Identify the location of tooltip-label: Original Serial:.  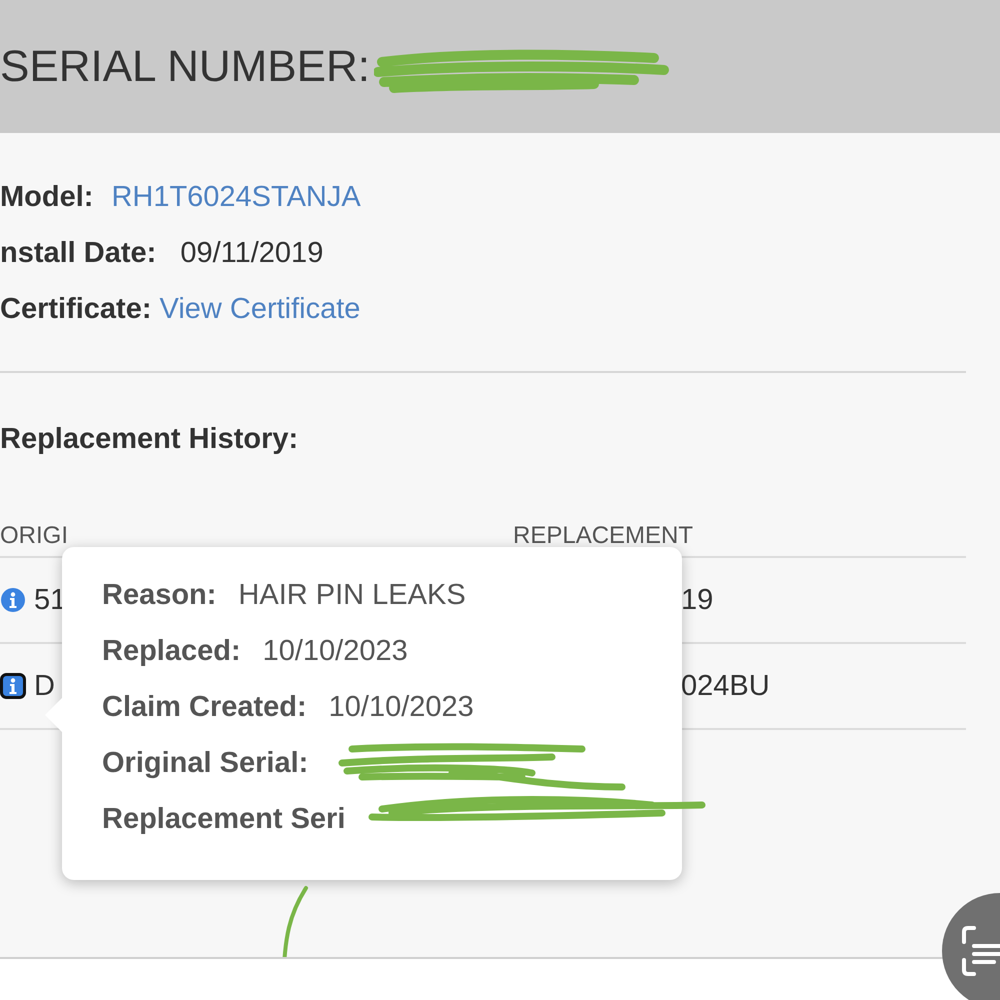
(205, 763).